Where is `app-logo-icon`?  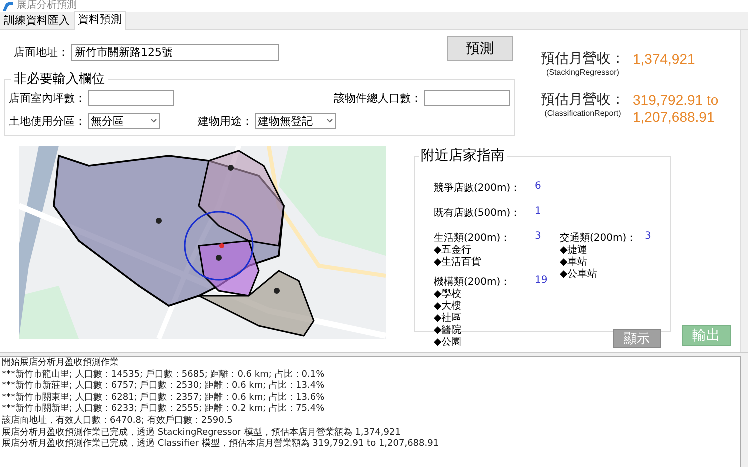
app-logo-icon is located at coordinates (8, 6).